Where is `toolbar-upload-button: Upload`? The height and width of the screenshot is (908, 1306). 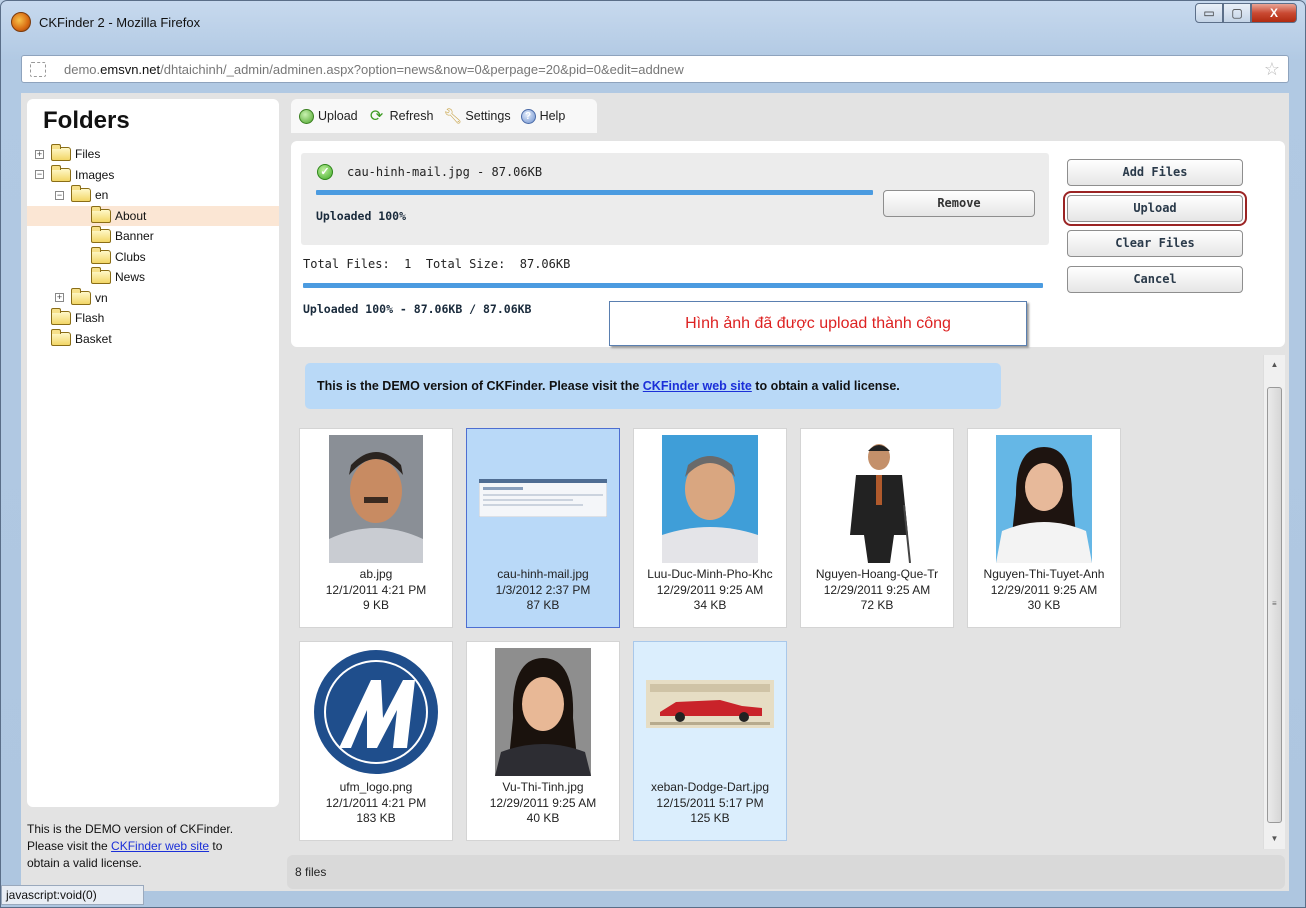
toolbar-upload-button: Upload is located at coordinates (328, 116).